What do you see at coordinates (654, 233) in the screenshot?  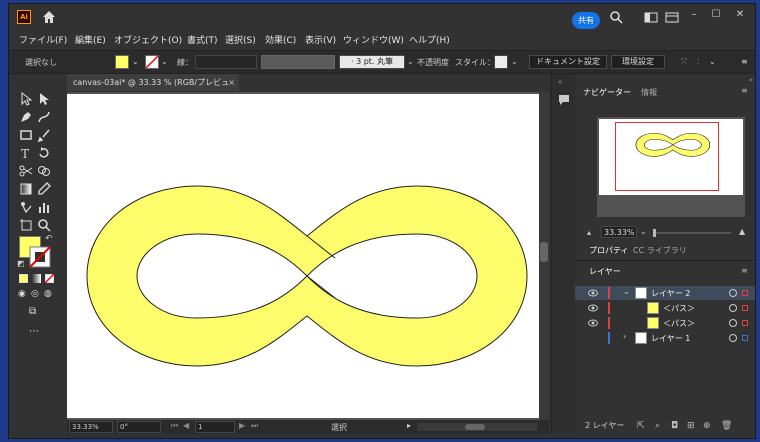 I see `navigator-zoom-thumb` at bounding box center [654, 233].